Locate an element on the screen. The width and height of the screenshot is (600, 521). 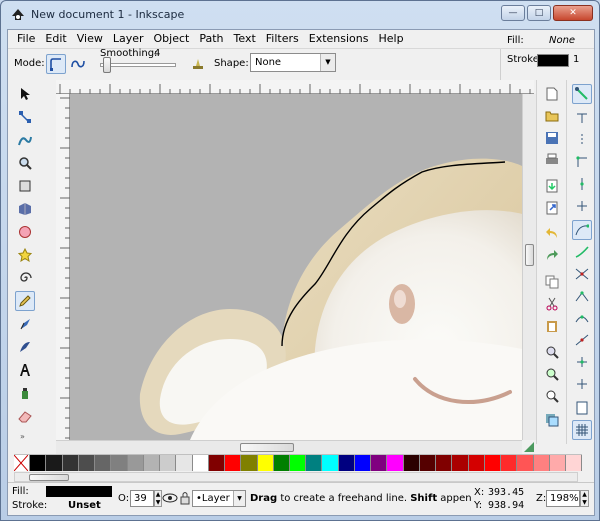
snap-nodes-button is located at coordinates (582, 230).